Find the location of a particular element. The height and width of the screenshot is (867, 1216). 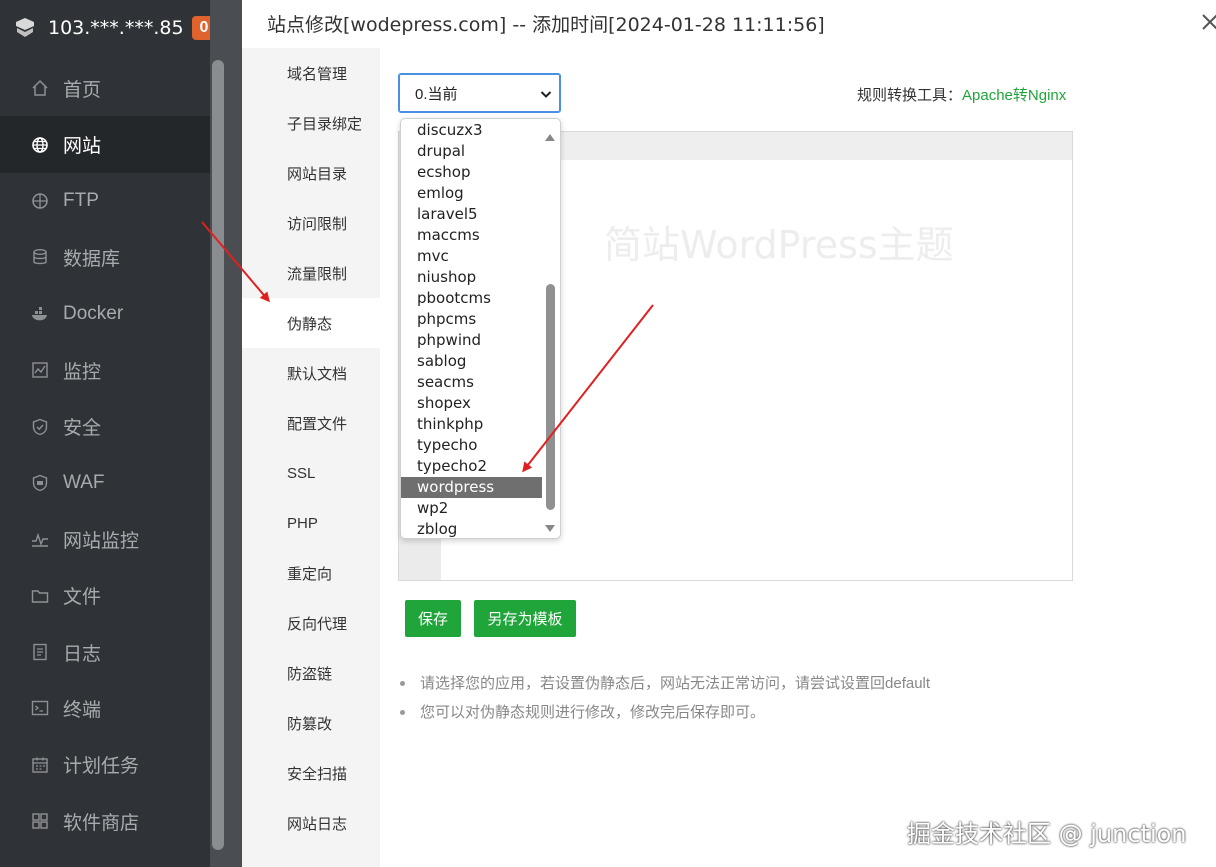

tab-access-limit: 访问限制 is located at coordinates (311, 223).